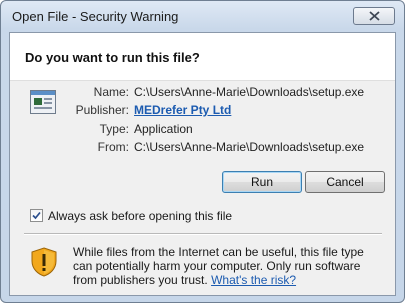 This screenshot has height=305, width=407. Describe the element at coordinates (182, 110) in the screenshot. I see `publisher-link: MEDrefer Pty Ltd` at that location.